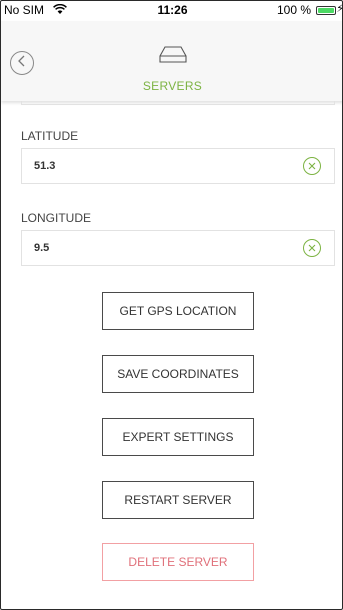  Describe the element at coordinates (50, 136) in the screenshot. I see `latitude-label: LATITUDE` at that location.